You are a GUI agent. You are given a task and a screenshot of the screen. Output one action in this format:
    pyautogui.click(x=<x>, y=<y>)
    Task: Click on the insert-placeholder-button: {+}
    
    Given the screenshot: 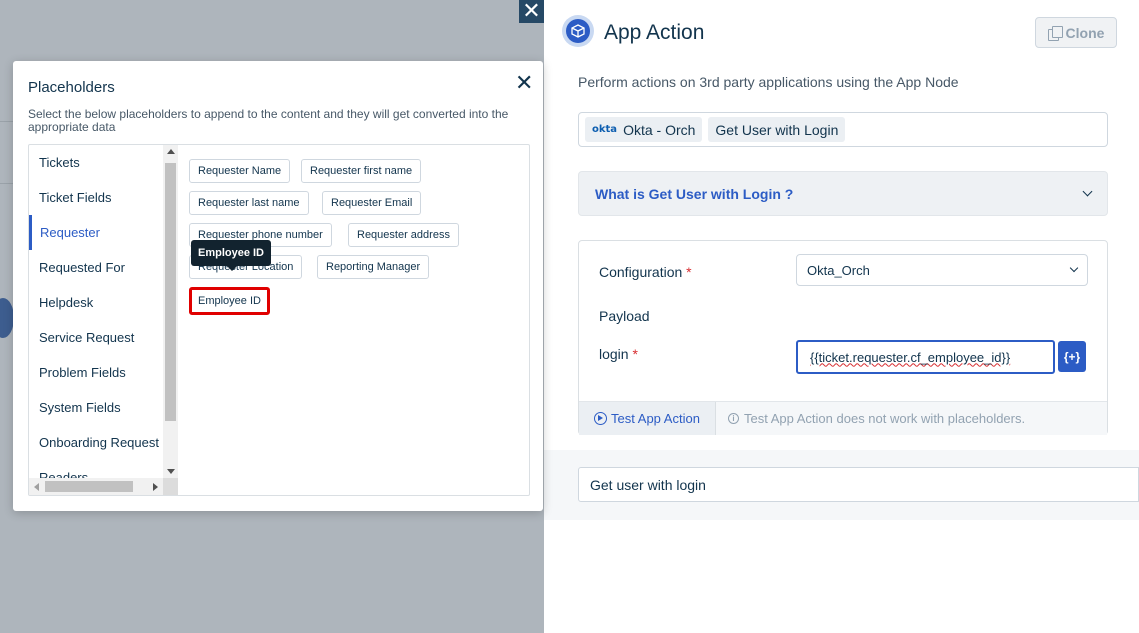 What is the action you would take?
    pyautogui.click(x=1072, y=356)
    